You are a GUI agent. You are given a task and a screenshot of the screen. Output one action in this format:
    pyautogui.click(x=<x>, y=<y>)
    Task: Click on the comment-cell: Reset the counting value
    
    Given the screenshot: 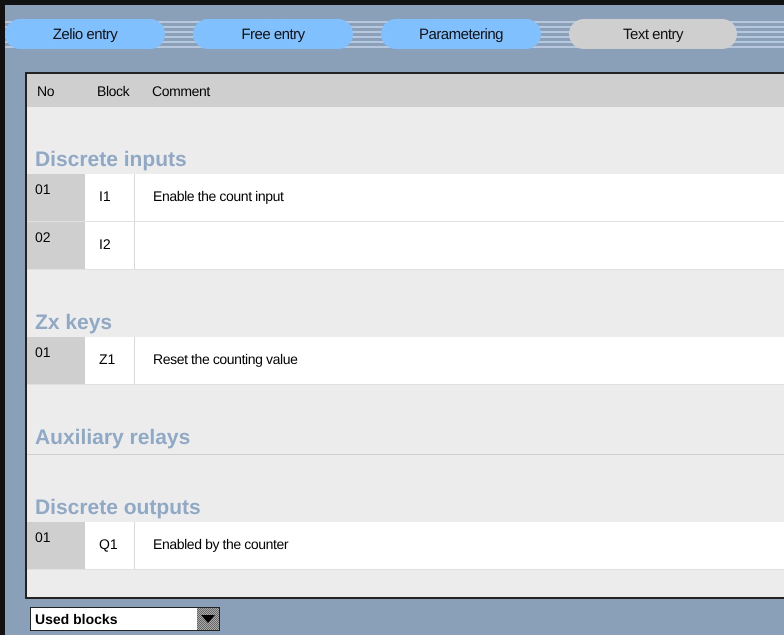 What is the action you would take?
    pyautogui.click(x=459, y=360)
    